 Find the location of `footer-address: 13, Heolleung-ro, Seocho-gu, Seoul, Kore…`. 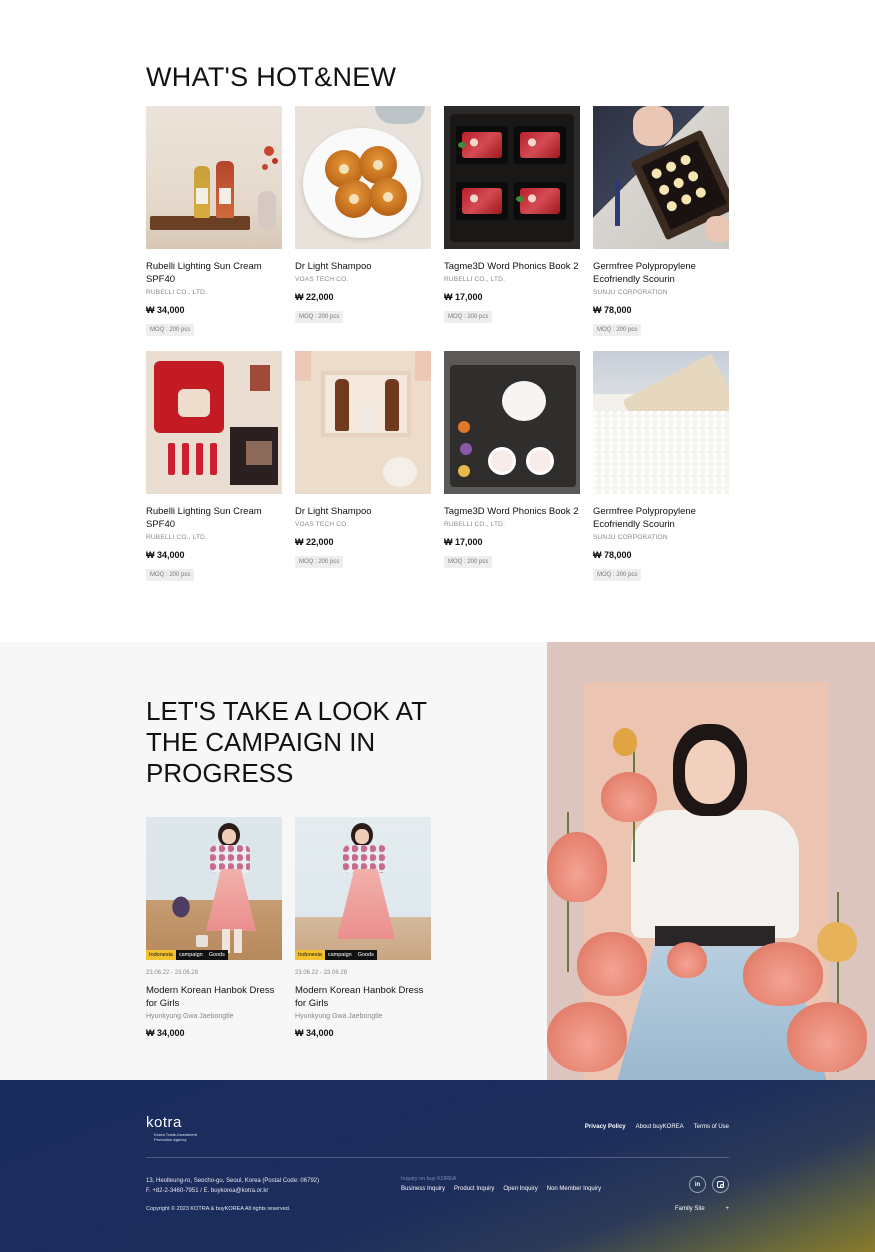

footer-address: 13, Heolleung-ro, Seocho-gu, Seoul, Kore… is located at coordinates (232, 1186).